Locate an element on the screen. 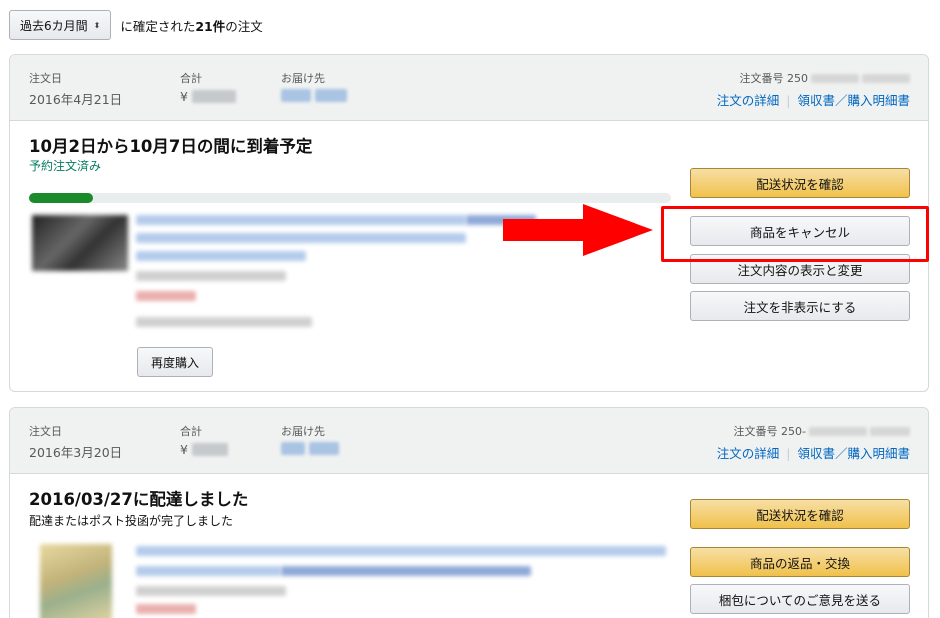 The width and height of the screenshot is (940, 618). order-date: 2016年3月20日 is located at coordinates (76, 452).